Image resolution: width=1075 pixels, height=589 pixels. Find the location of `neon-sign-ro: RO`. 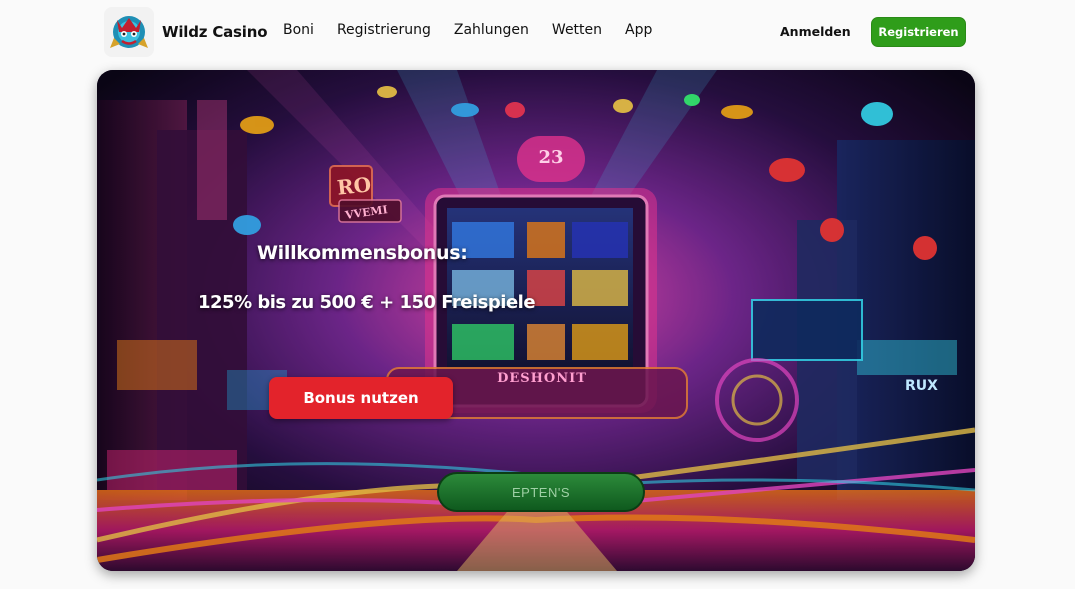

neon-sign-ro: RO is located at coordinates (354, 186).